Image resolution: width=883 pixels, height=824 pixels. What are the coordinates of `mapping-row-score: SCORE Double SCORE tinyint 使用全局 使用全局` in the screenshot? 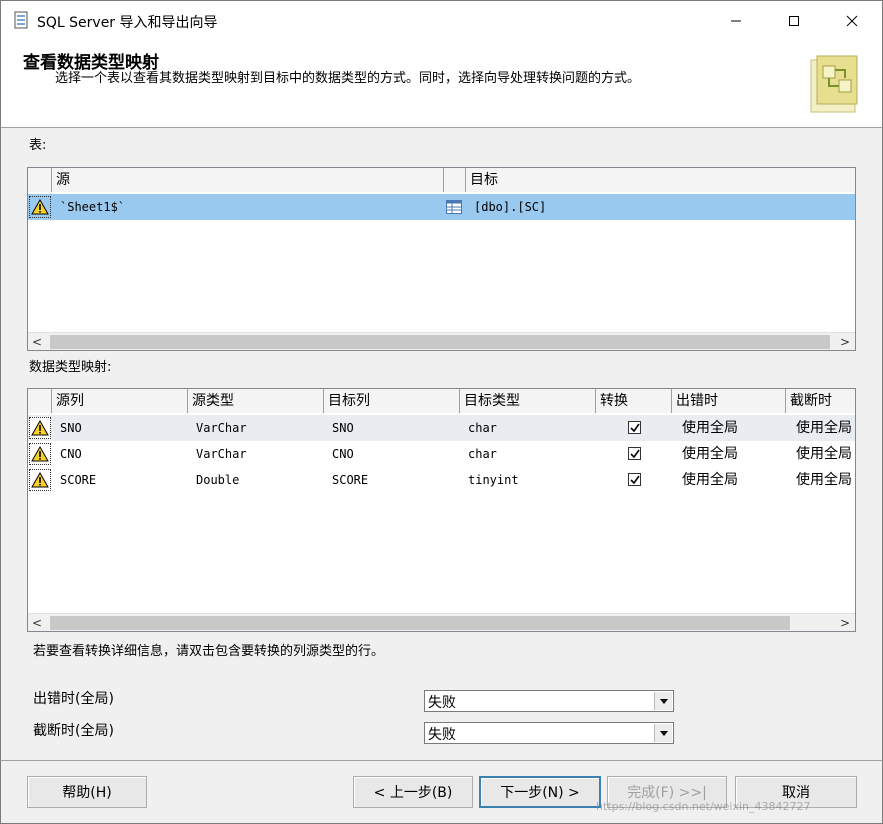 It's located at (441, 480).